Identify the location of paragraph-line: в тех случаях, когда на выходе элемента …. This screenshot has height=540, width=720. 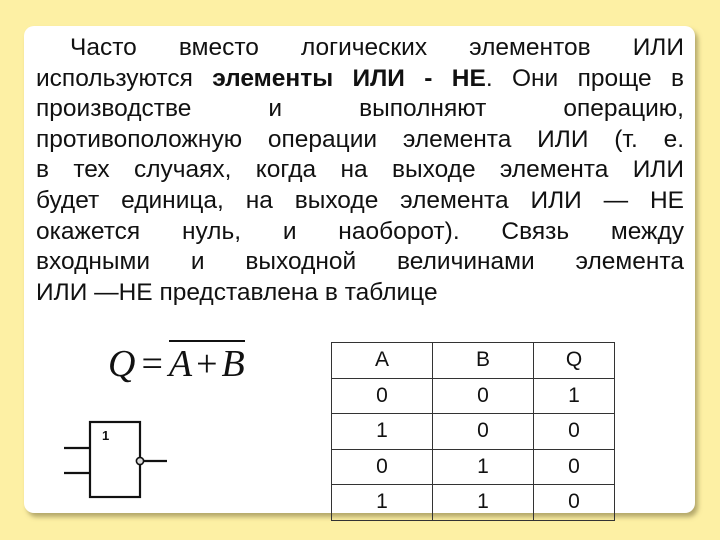
(360, 170).